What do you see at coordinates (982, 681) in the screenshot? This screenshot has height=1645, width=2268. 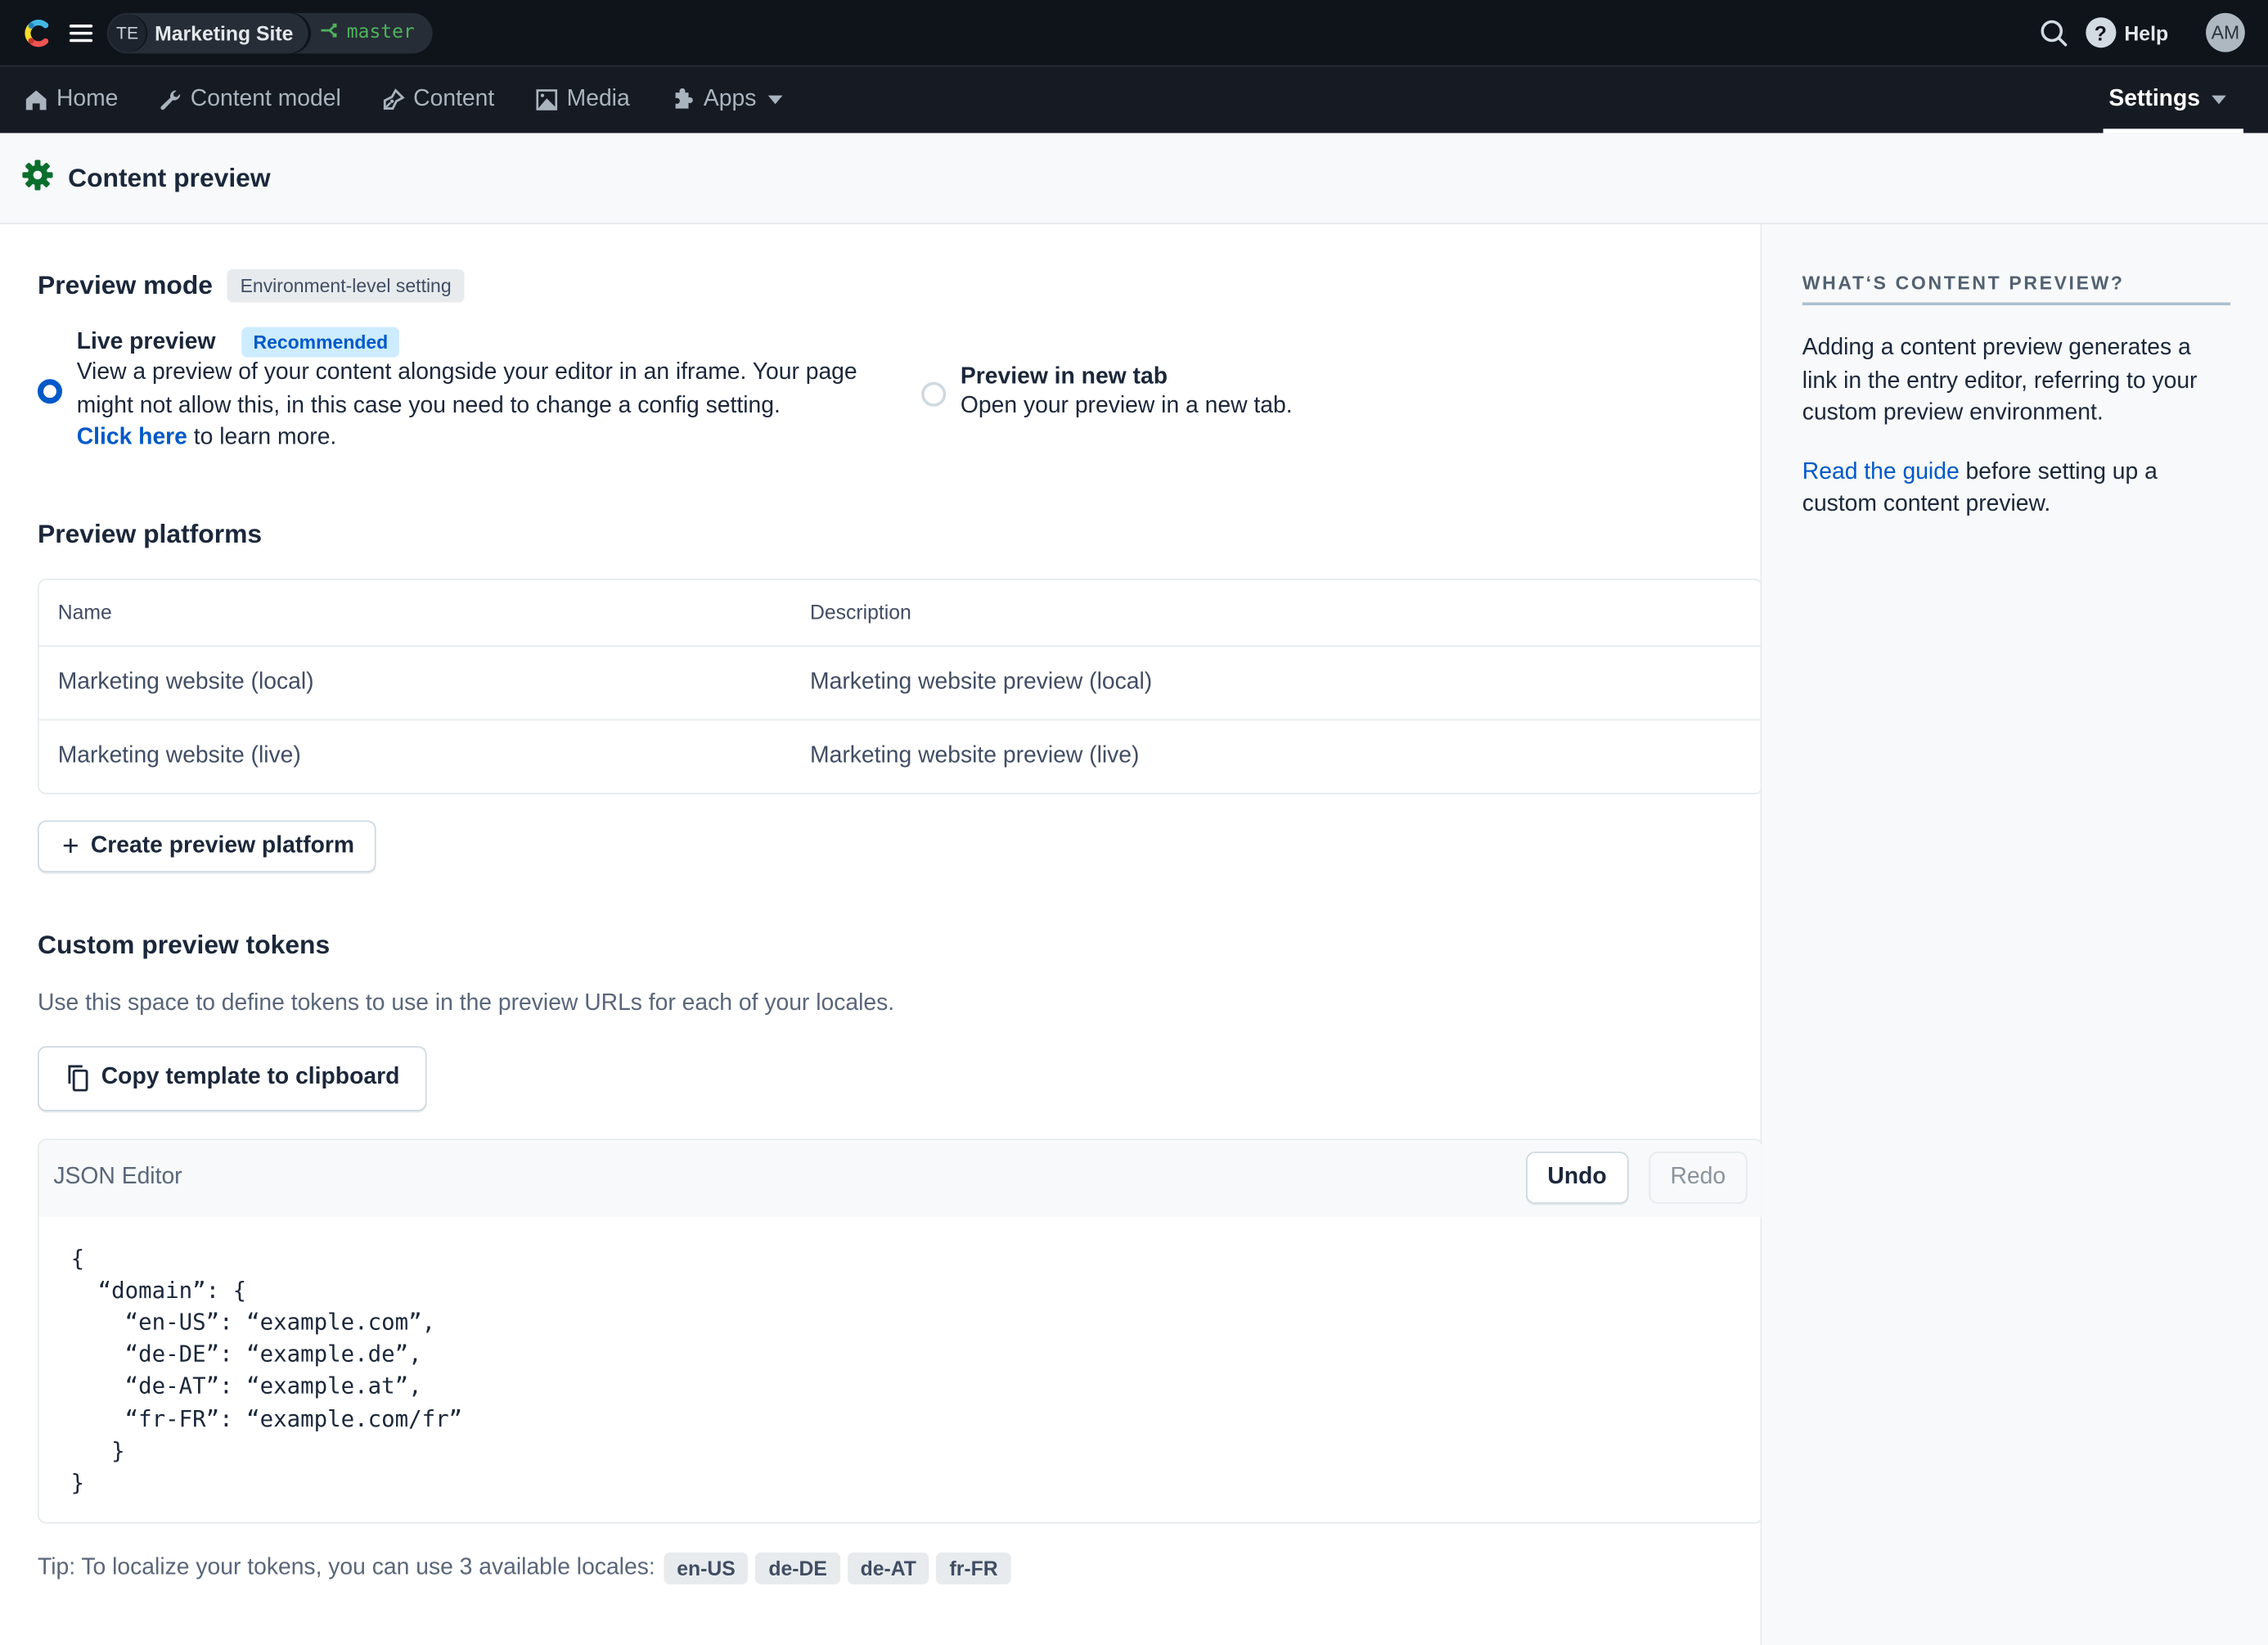 I see `platform-description: Marketing website preview (local)` at bounding box center [982, 681].